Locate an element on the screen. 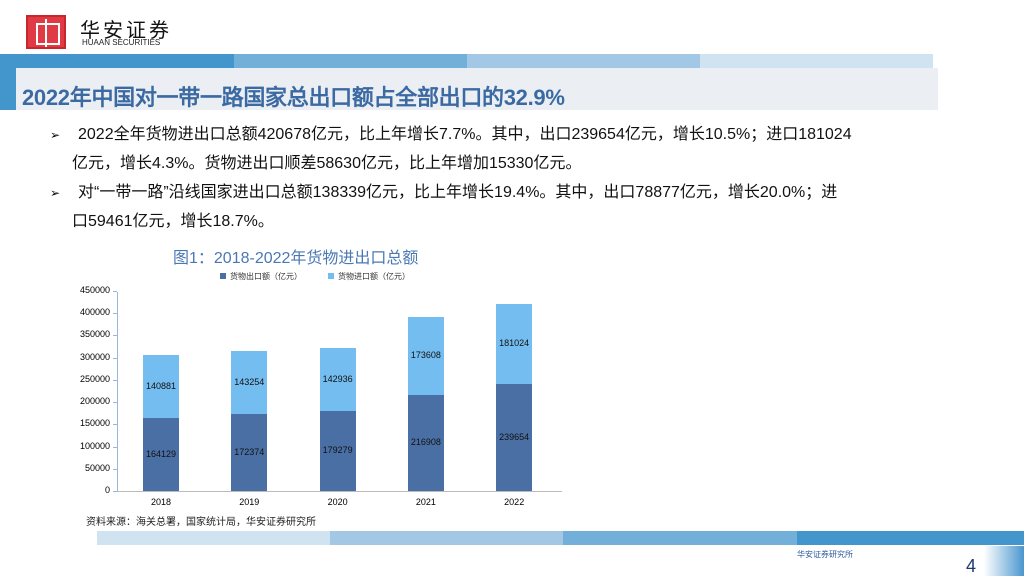 The width and height of the screenshot is (1024, 577). data-label: 143254 is located at coordinates (249, 381).